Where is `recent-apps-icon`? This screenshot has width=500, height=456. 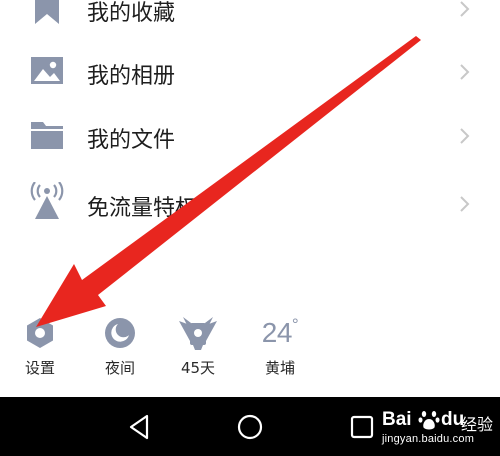 recent-apps-icon is located at coordinates (362, 427).